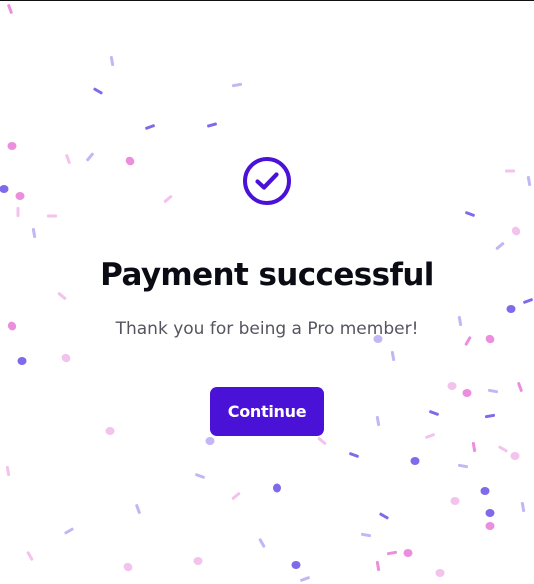 This screenshot has width=534, height=584. I want to click on continue-button: Continue, so click(267, 411).